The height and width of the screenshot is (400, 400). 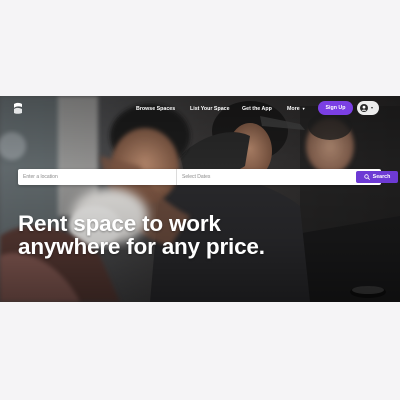 I want to click on nav-more-label: More, so click(x=293, y=109).